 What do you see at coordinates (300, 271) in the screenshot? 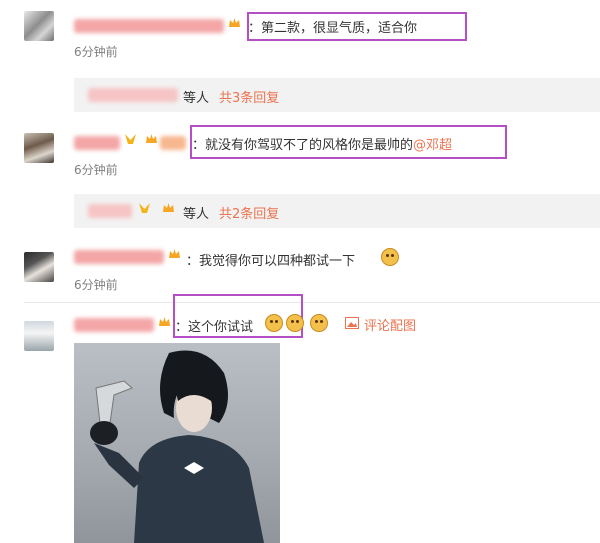
I see `comment-item-3: ：我觉得你可以四种都试一下 6分钟前` at bounding box center [300, 271].